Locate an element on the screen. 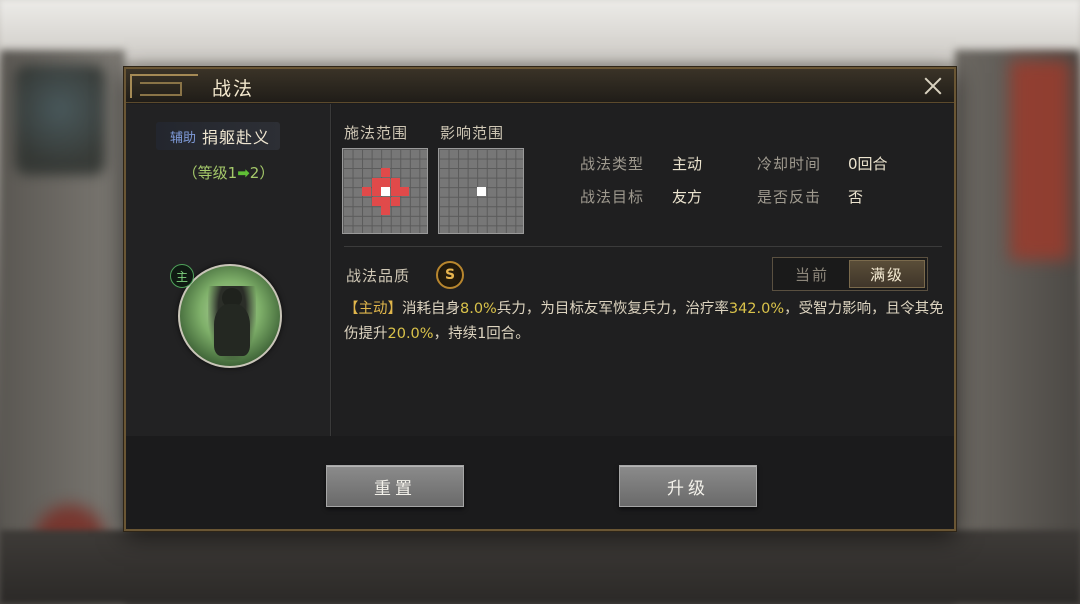  skill-portrait is located at coordinates (230, 316).